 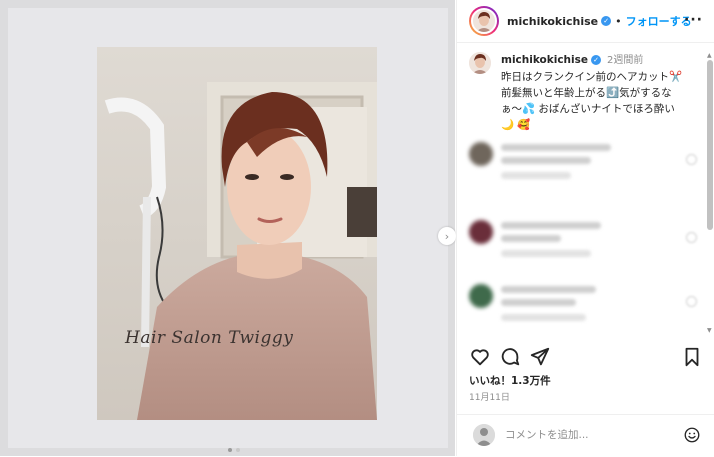 I want to click on comment-input, so click(x=585, y=435).